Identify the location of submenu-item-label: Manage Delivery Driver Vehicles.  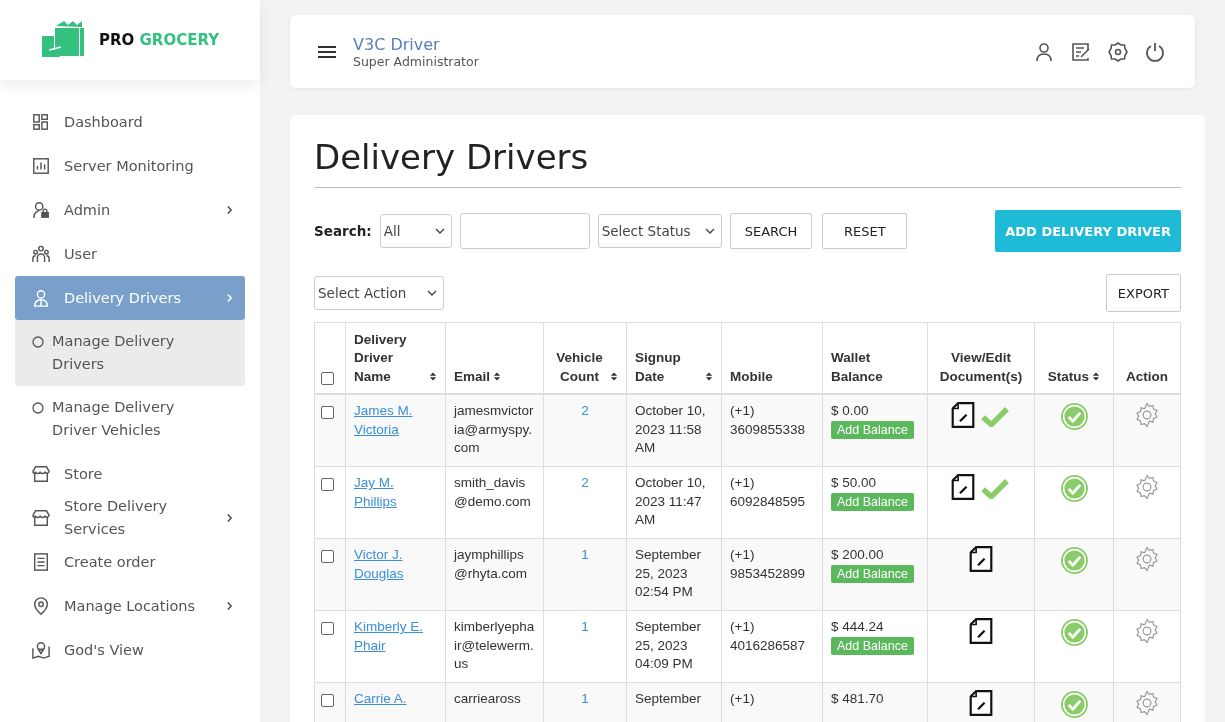
(114, 419).